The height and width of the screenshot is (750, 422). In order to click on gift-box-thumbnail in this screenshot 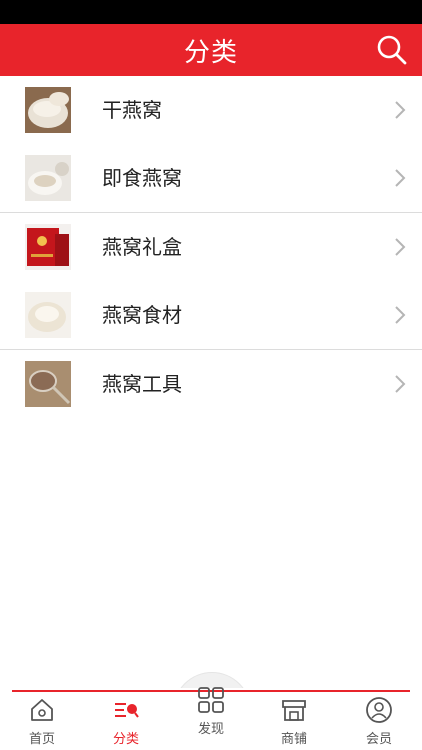, I will do `click(48, 247)`.